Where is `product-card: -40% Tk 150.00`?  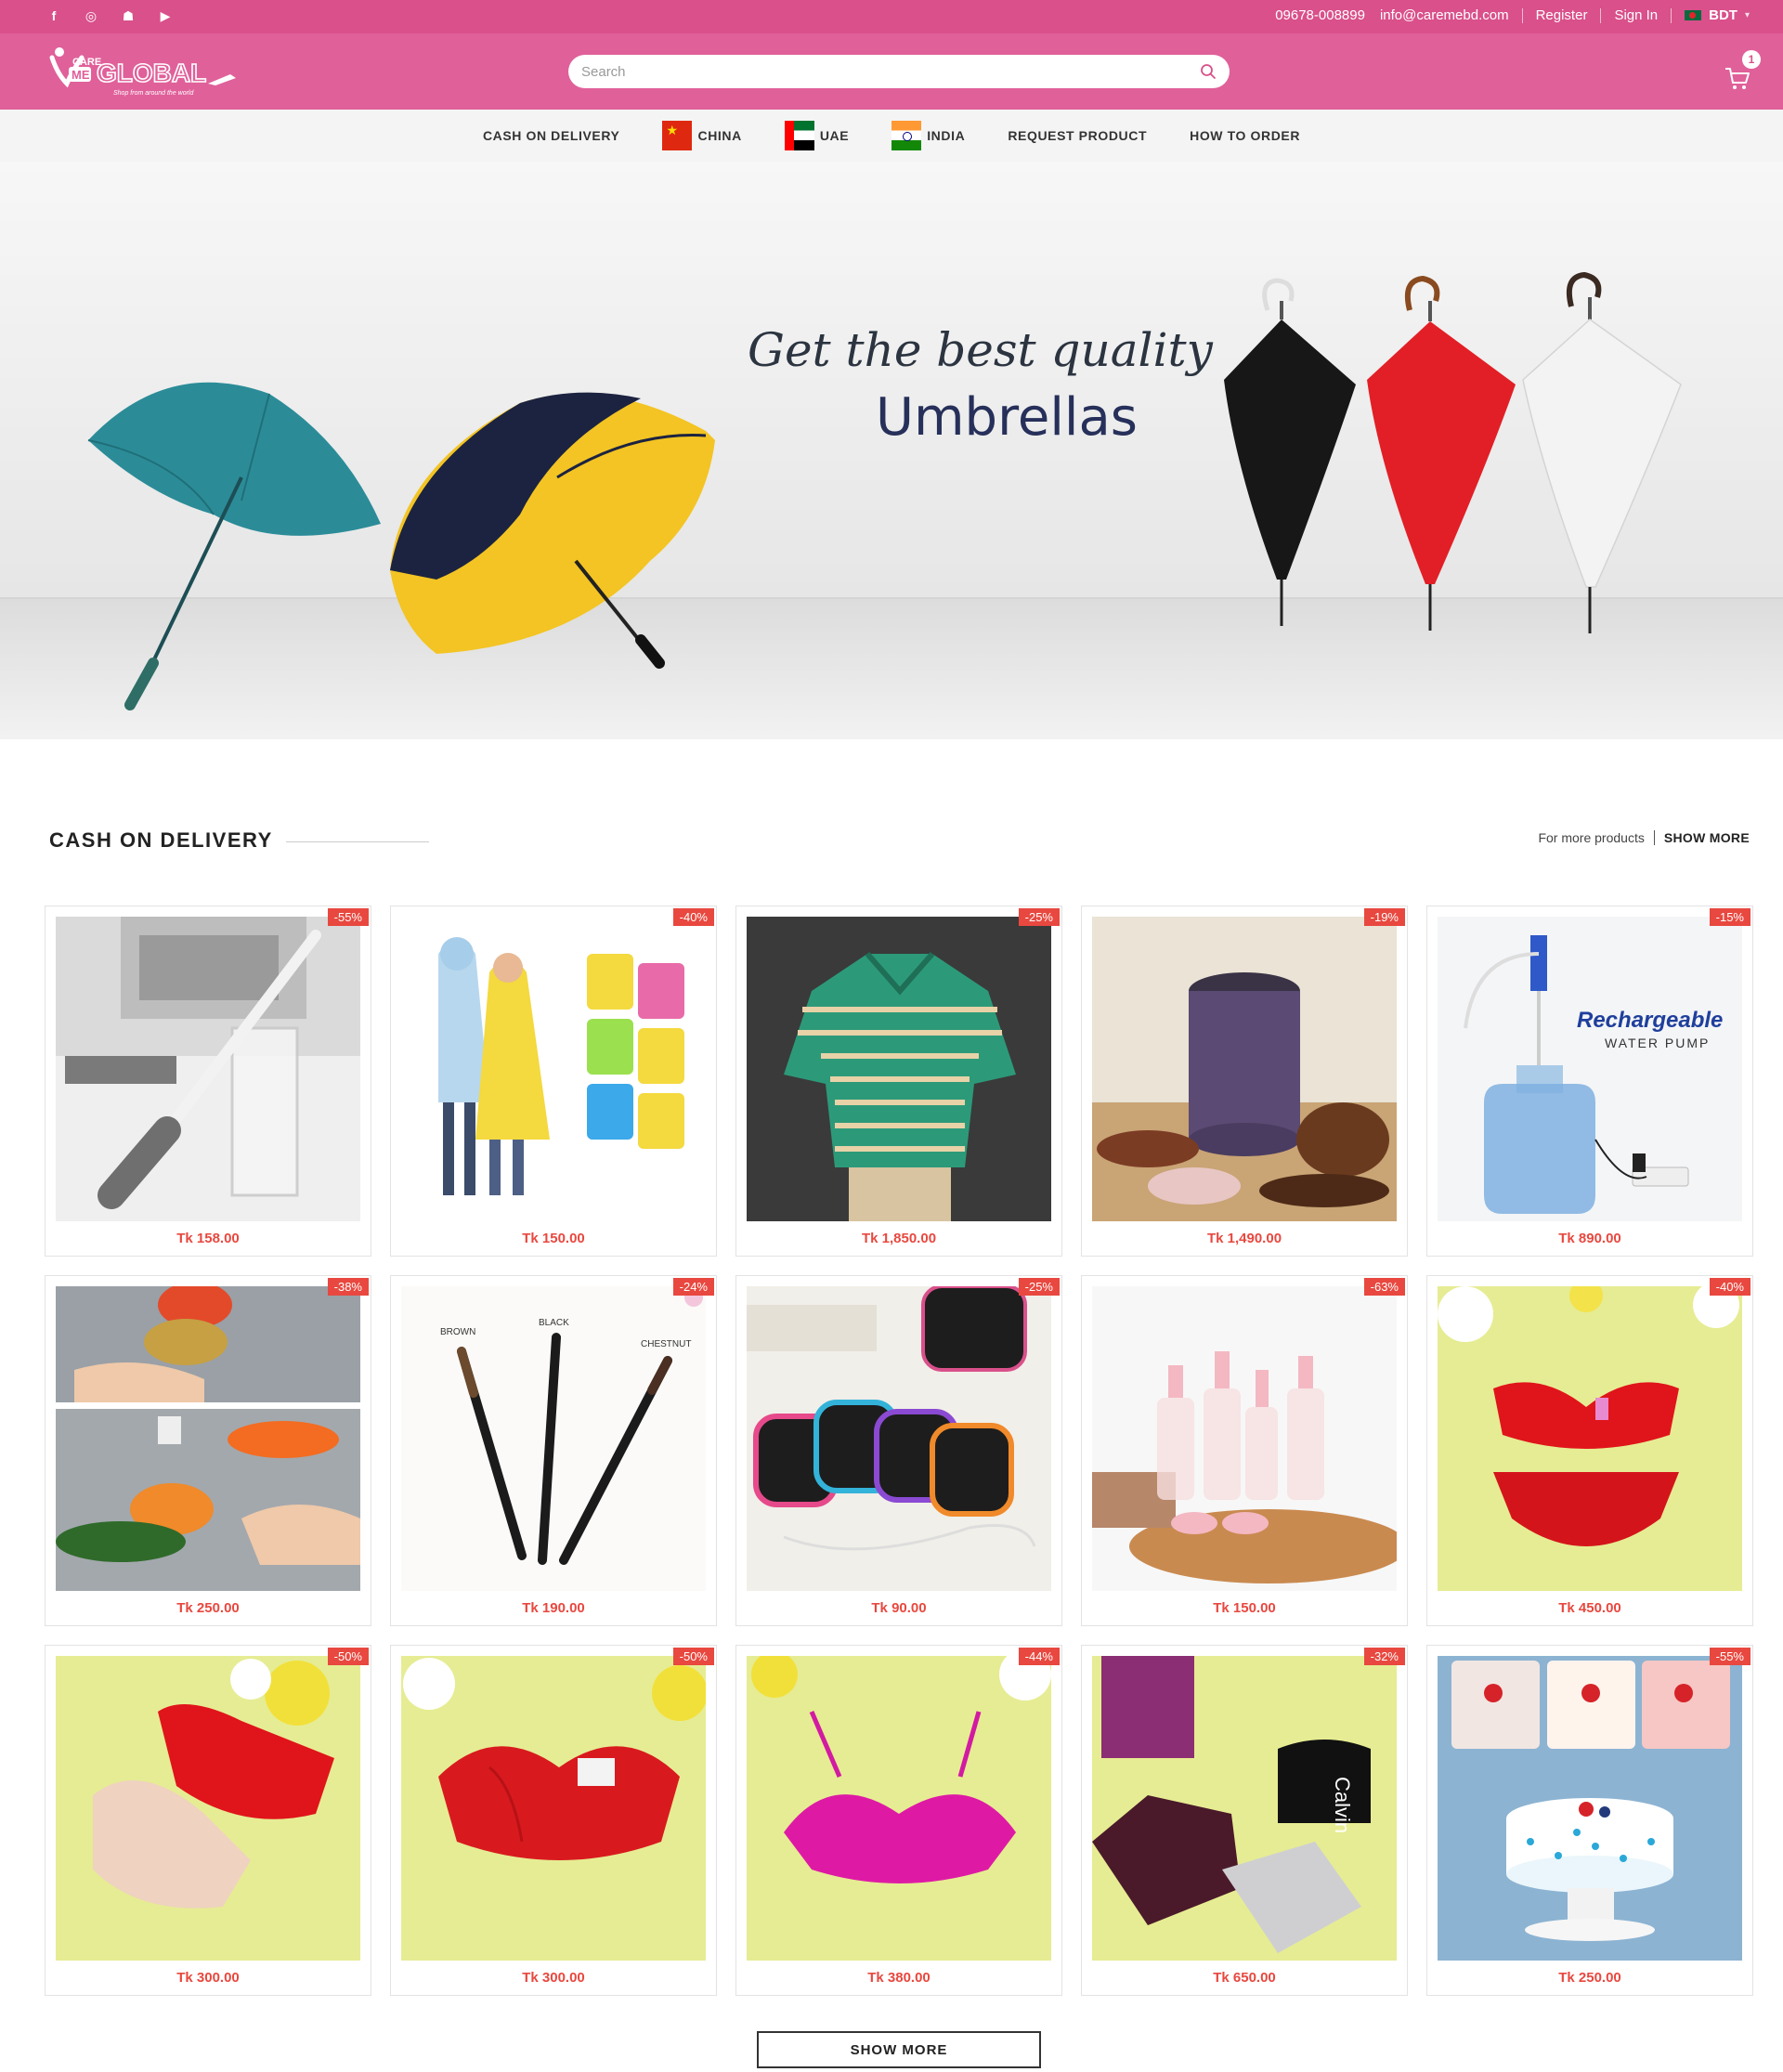
product-card: -40% Tk 150.00 is located at coordinates (553, 1081).